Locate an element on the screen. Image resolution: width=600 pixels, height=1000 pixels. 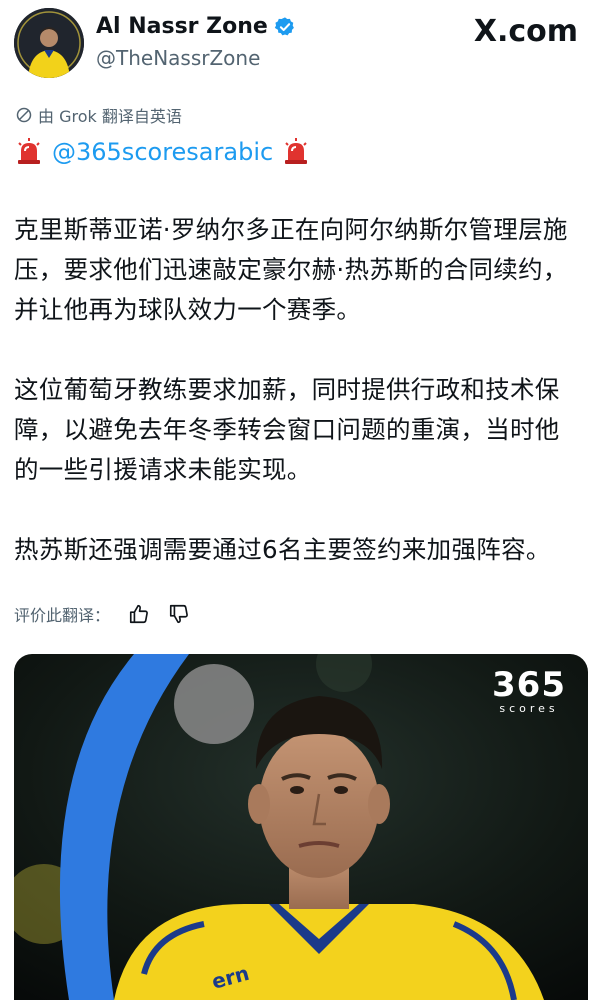
thumbs-up-icon is located at coordinates (139, 614).